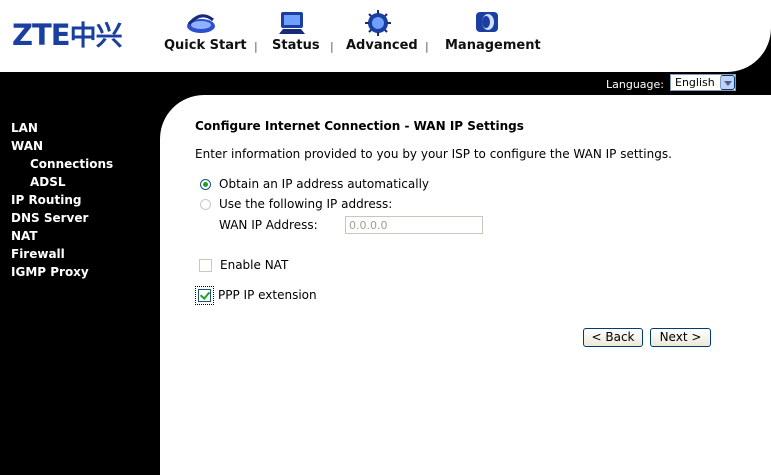  What do you see at coordinates (71, 164) in the screenshot?
I see `sidebar-item-connections: Connections` at bounding box center [71, 164].